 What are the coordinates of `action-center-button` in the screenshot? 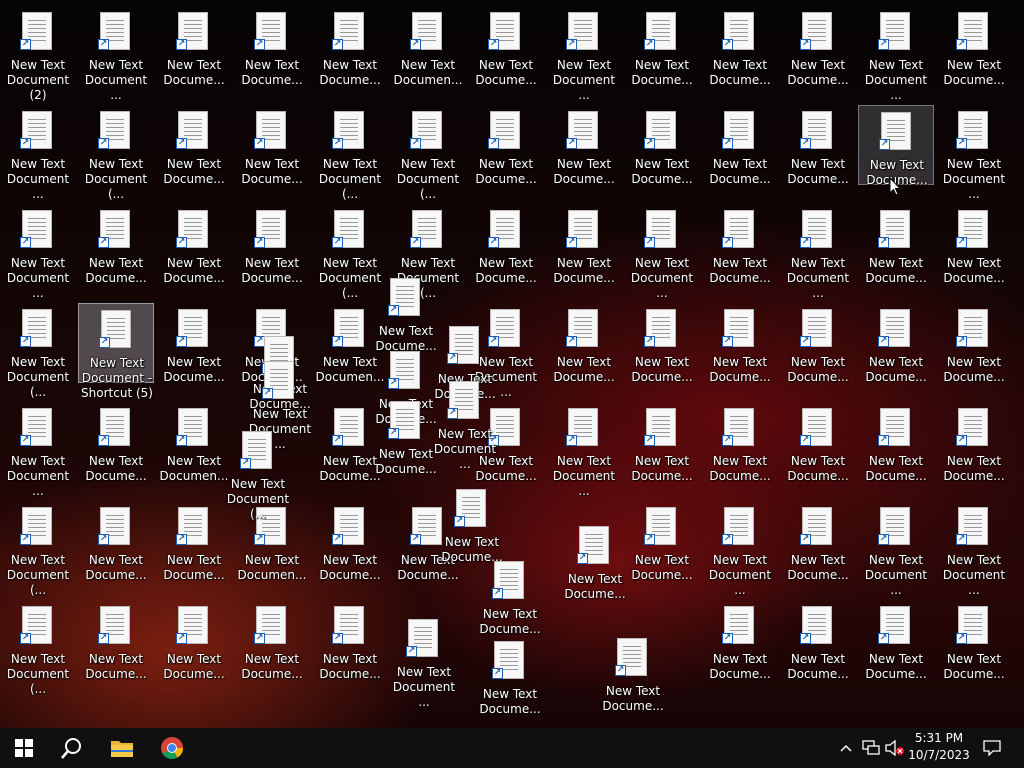 It's located at (992, 748).